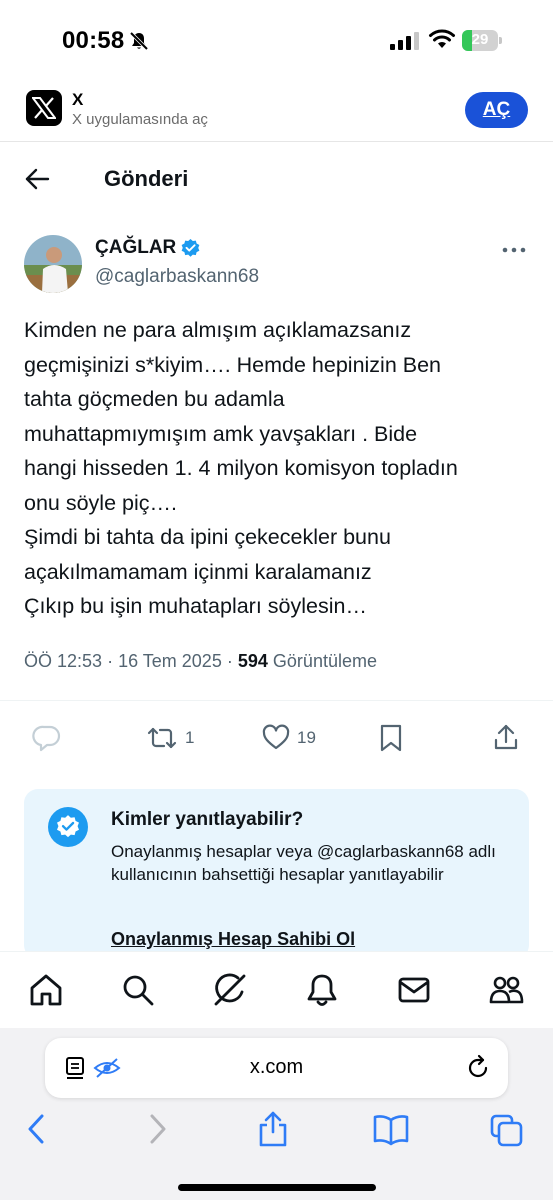 This screenshot has height=1200, width=553. I want to click on battery-level: 29, so click(480, 39).